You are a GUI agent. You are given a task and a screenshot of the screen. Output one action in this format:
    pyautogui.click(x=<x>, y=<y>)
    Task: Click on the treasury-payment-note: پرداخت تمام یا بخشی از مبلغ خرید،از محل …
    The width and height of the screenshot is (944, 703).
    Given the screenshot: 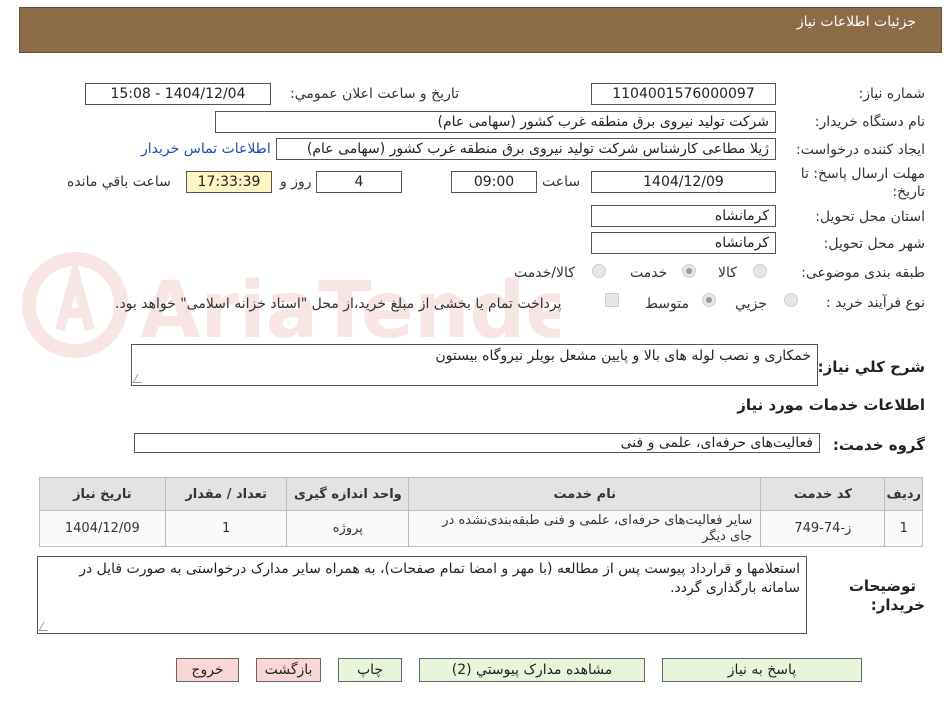 What is the action you would take?
    pyautogui.click(x=338, y=304)
    